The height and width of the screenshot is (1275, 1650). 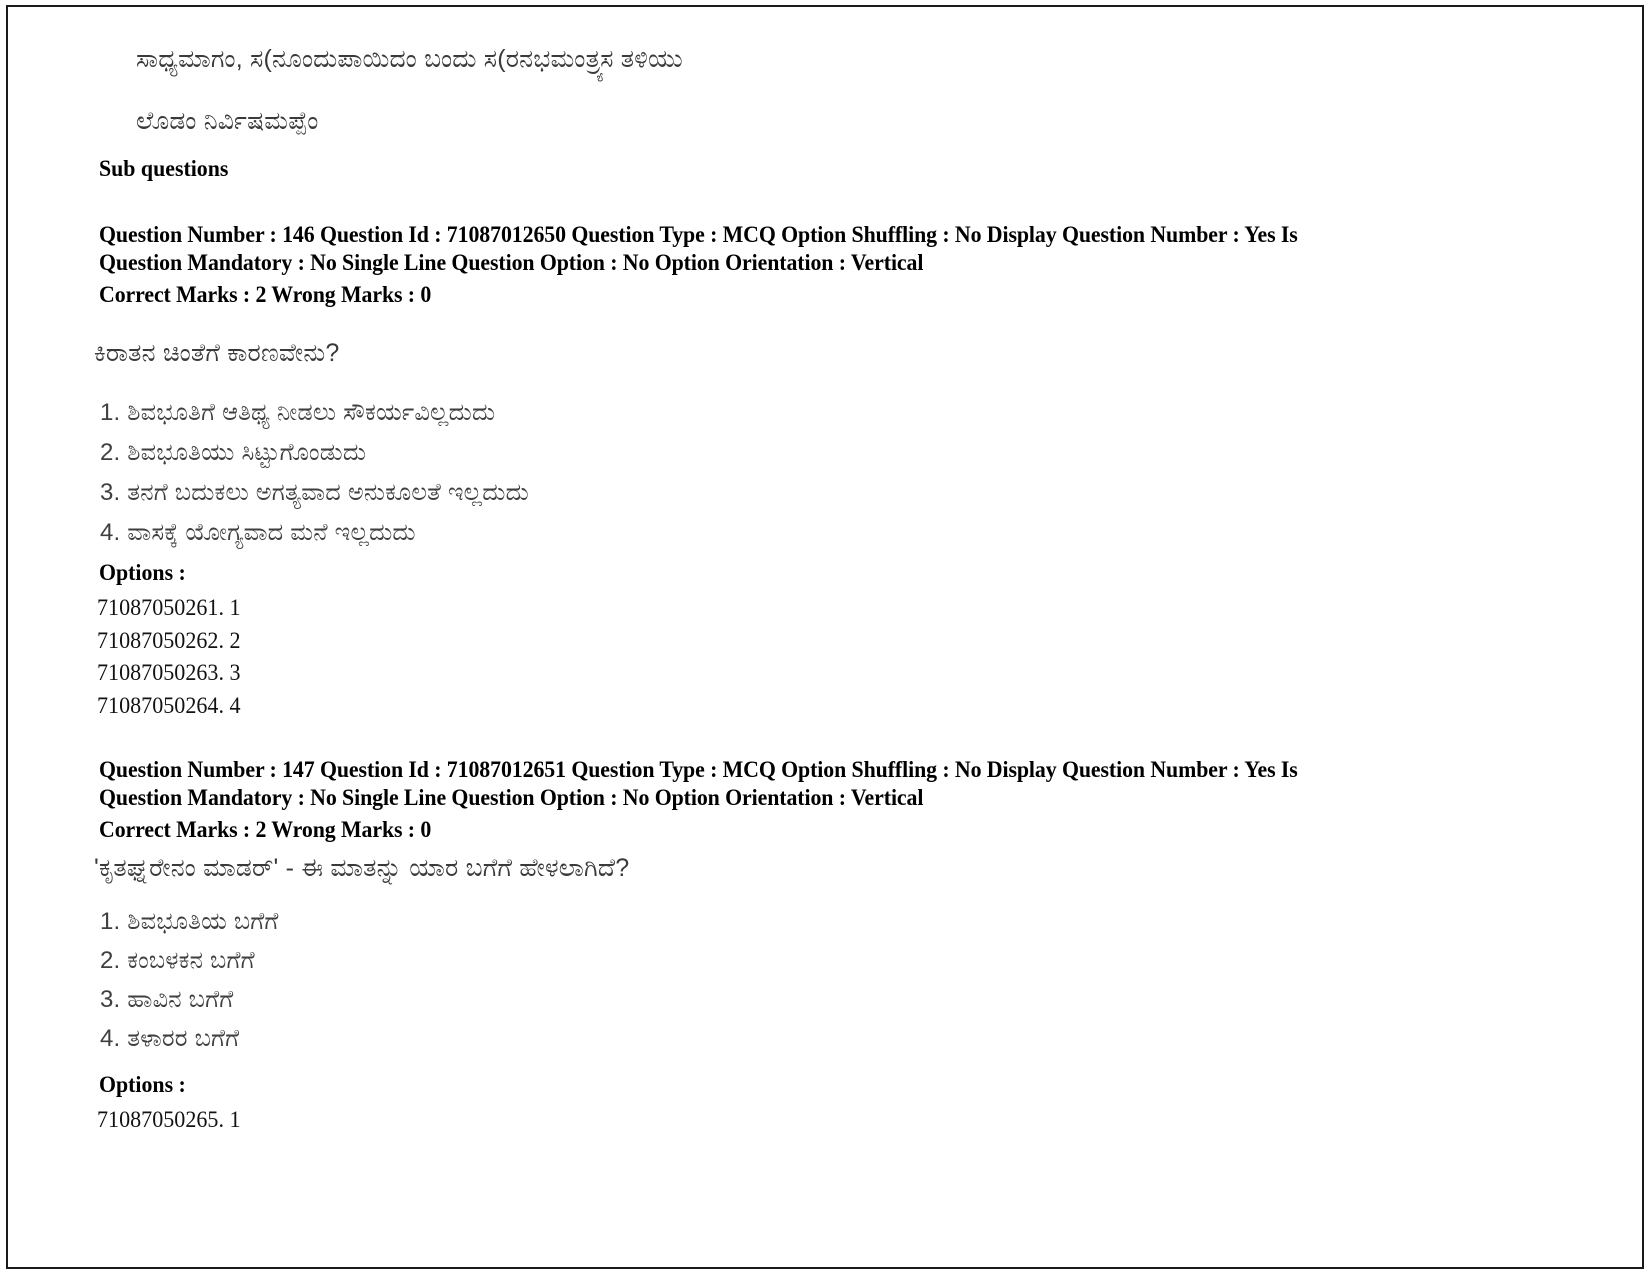 What do you see at coordinates (265, 295) in the screenshot?
I see `question-146-marks: Correct Marks : 2 Wrong Marks : 0` at bounding box center [265, 295].